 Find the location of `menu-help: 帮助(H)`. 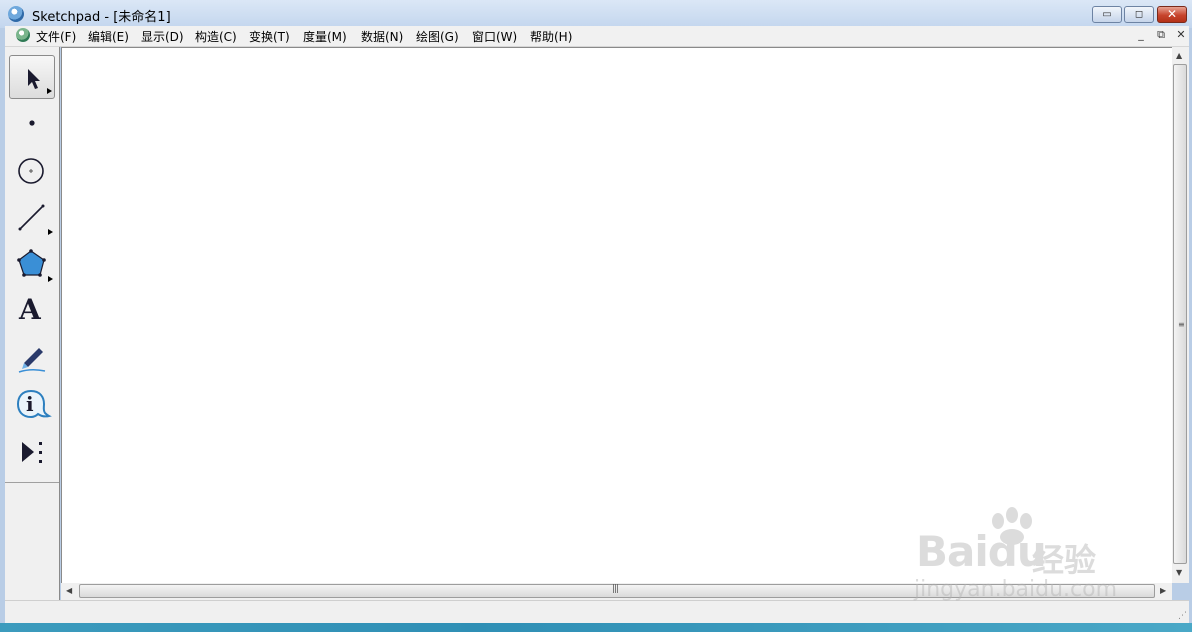

menu-help: 帮助(H) is located at coordinates (551, 36).